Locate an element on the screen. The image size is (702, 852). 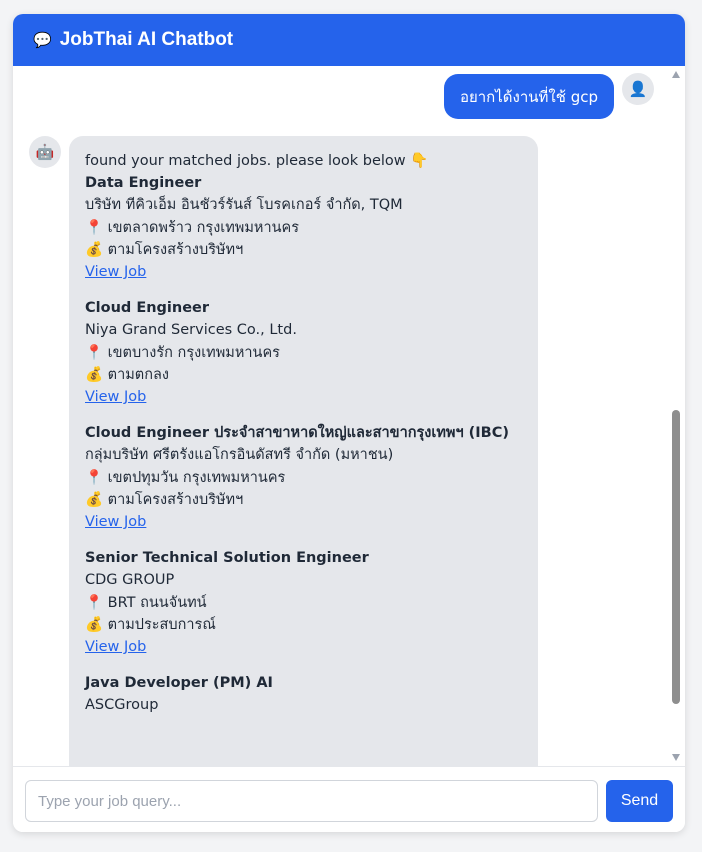
send-button: Send is located at coordinates (639, 801).